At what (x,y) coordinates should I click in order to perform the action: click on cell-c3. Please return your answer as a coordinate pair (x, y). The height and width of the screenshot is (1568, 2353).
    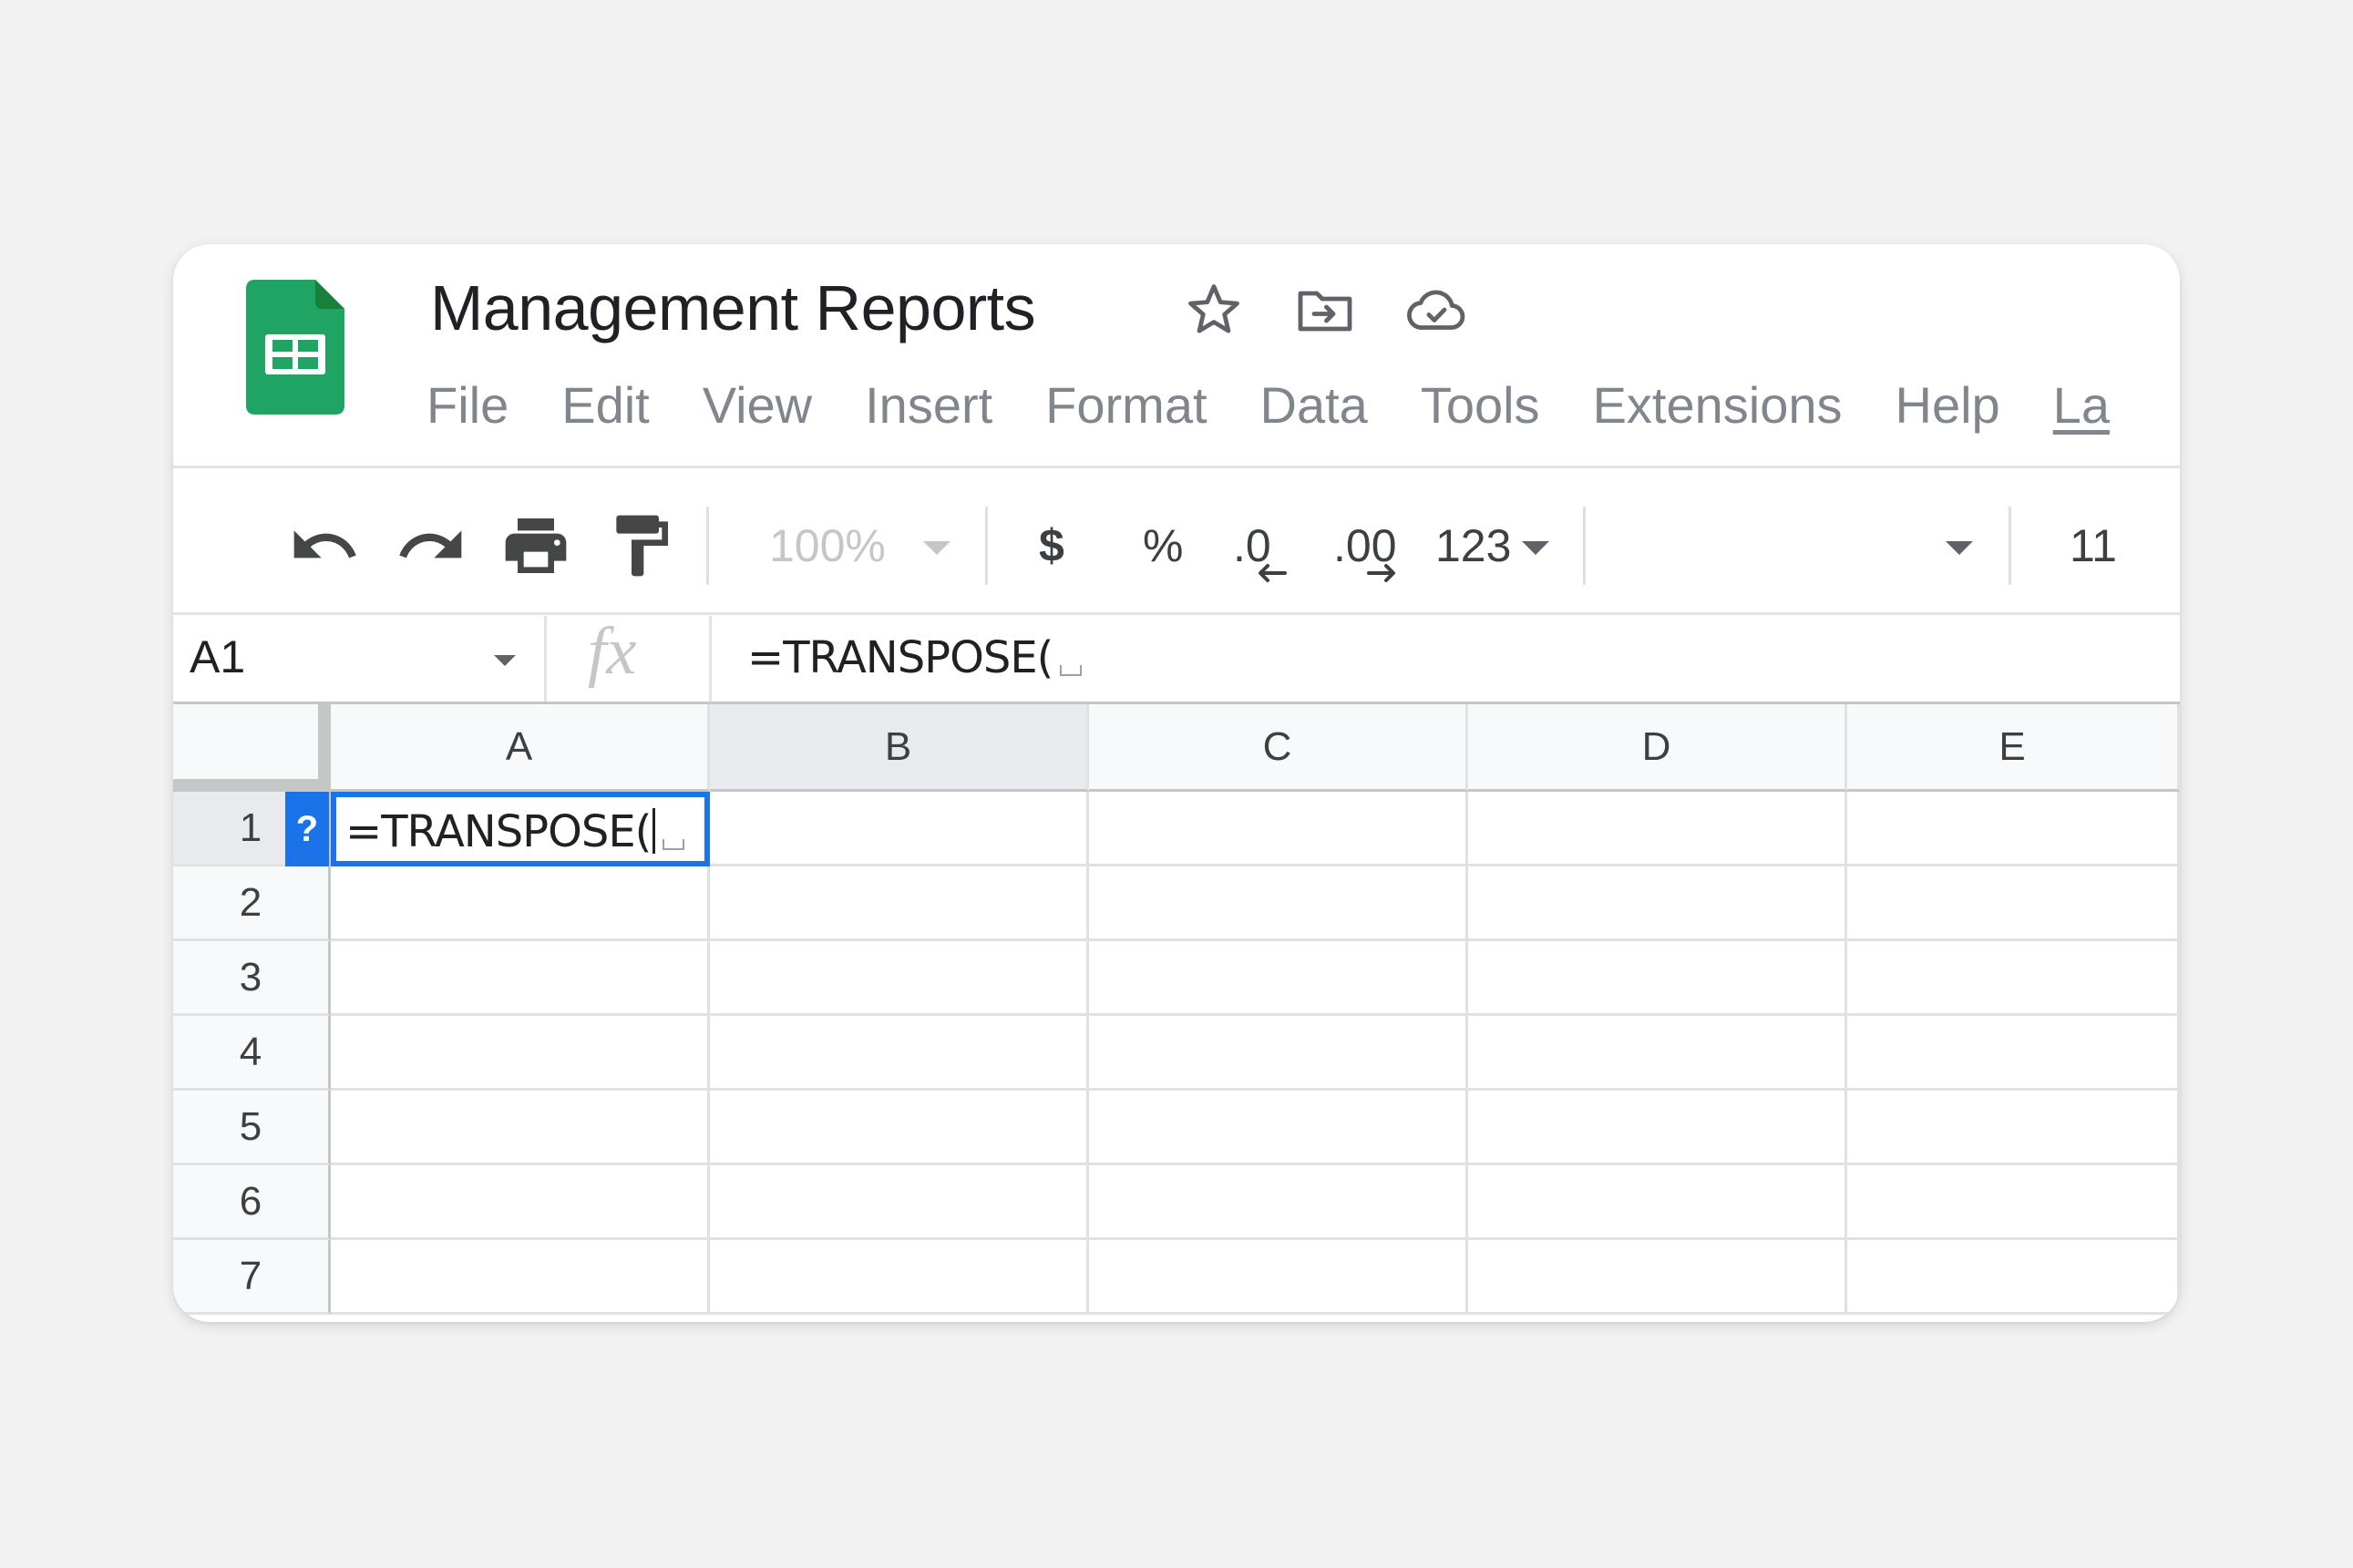
    Looking at the image, I should click on (1279, 978).